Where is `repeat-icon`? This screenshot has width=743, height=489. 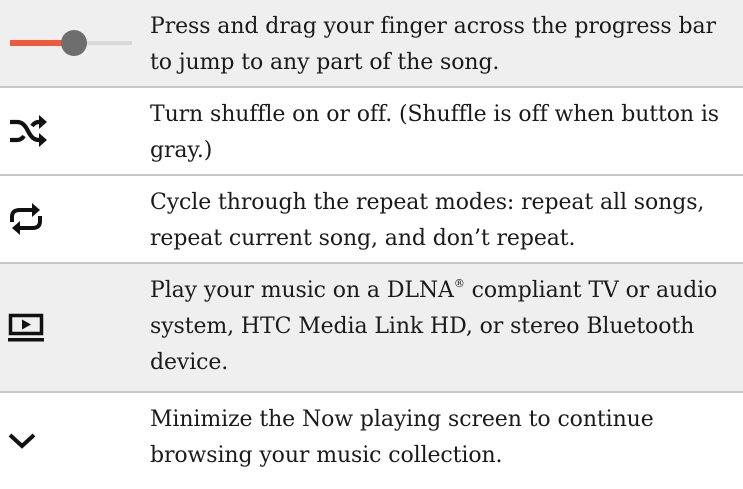
repeat-icon is located at coordinates (26, 219).